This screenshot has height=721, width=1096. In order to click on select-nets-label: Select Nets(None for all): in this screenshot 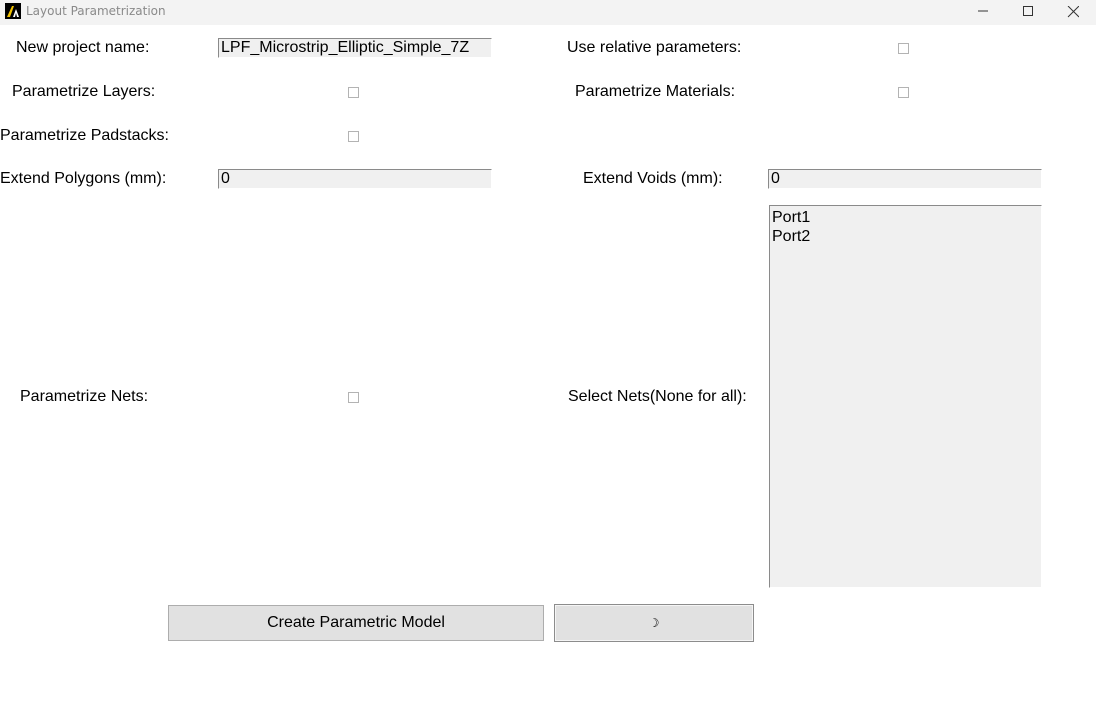, I will do `click(657, 396)`.